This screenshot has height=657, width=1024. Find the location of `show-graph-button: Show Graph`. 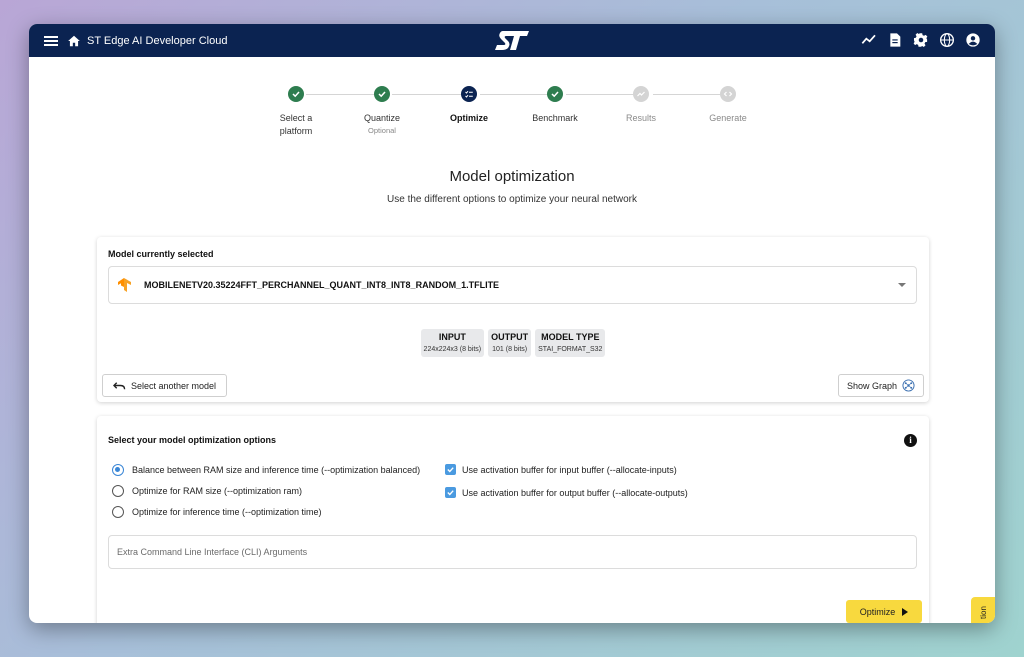

show-graph-button: Show Graph is located at coordinates (880, 385).